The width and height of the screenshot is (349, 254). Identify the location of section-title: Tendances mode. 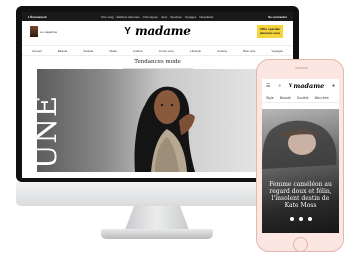
(157, 62).